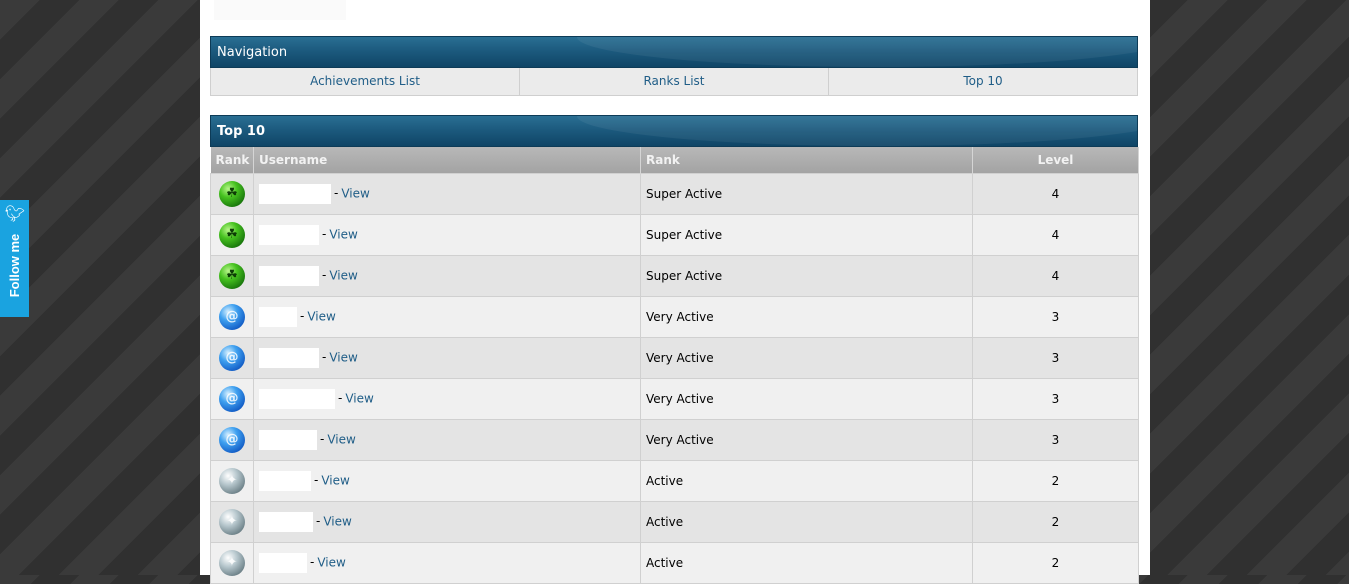 The image size is (1349, 584). I want to click on header-strip, so click(280, 10).